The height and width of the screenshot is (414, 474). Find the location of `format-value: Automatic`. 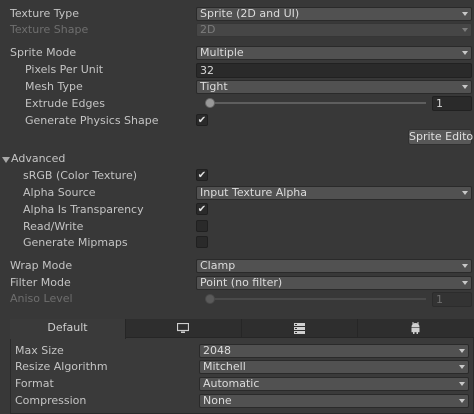

format-value: Automatic is located at coordinates (231, 383).